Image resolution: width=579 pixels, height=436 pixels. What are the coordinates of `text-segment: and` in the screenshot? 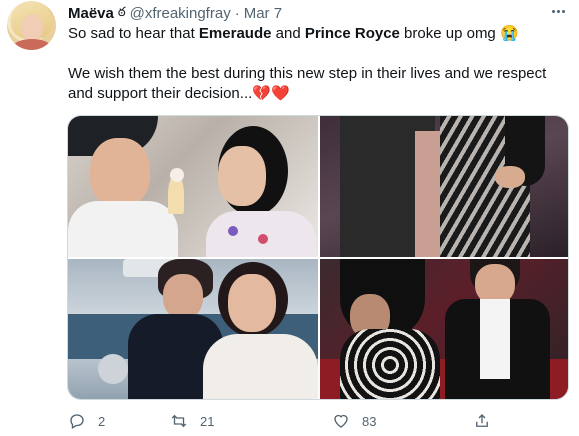 It's located at (288, 33).